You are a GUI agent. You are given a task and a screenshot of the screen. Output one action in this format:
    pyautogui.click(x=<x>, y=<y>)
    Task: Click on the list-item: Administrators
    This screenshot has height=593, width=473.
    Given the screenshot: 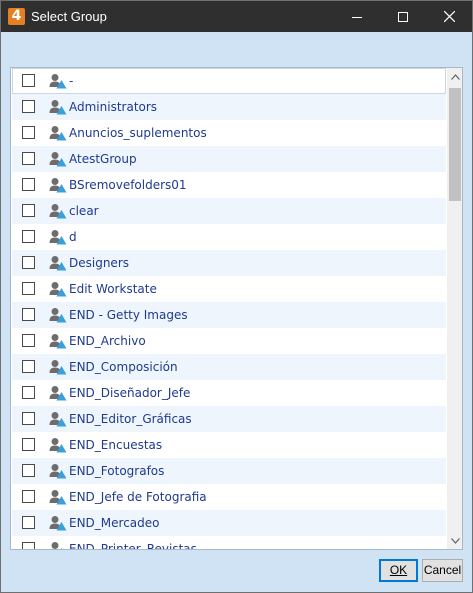 What is the action you would take?
    pyautogui.click(x=229, y=107)
    